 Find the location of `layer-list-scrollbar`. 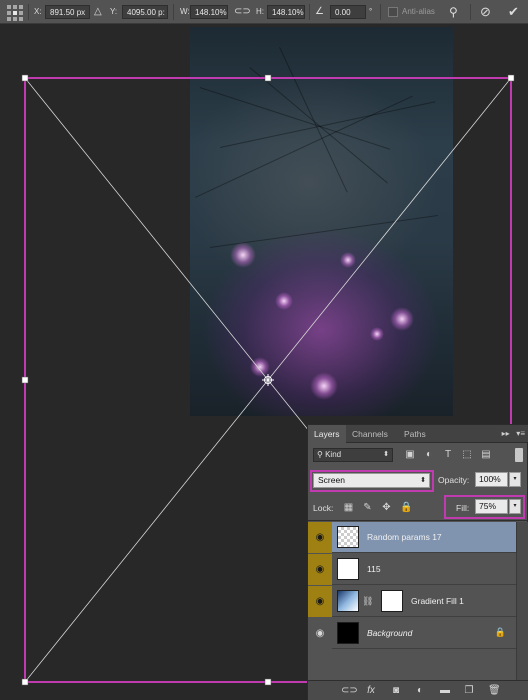

layer-list-scrollbar is located at coordinates (522, 601).